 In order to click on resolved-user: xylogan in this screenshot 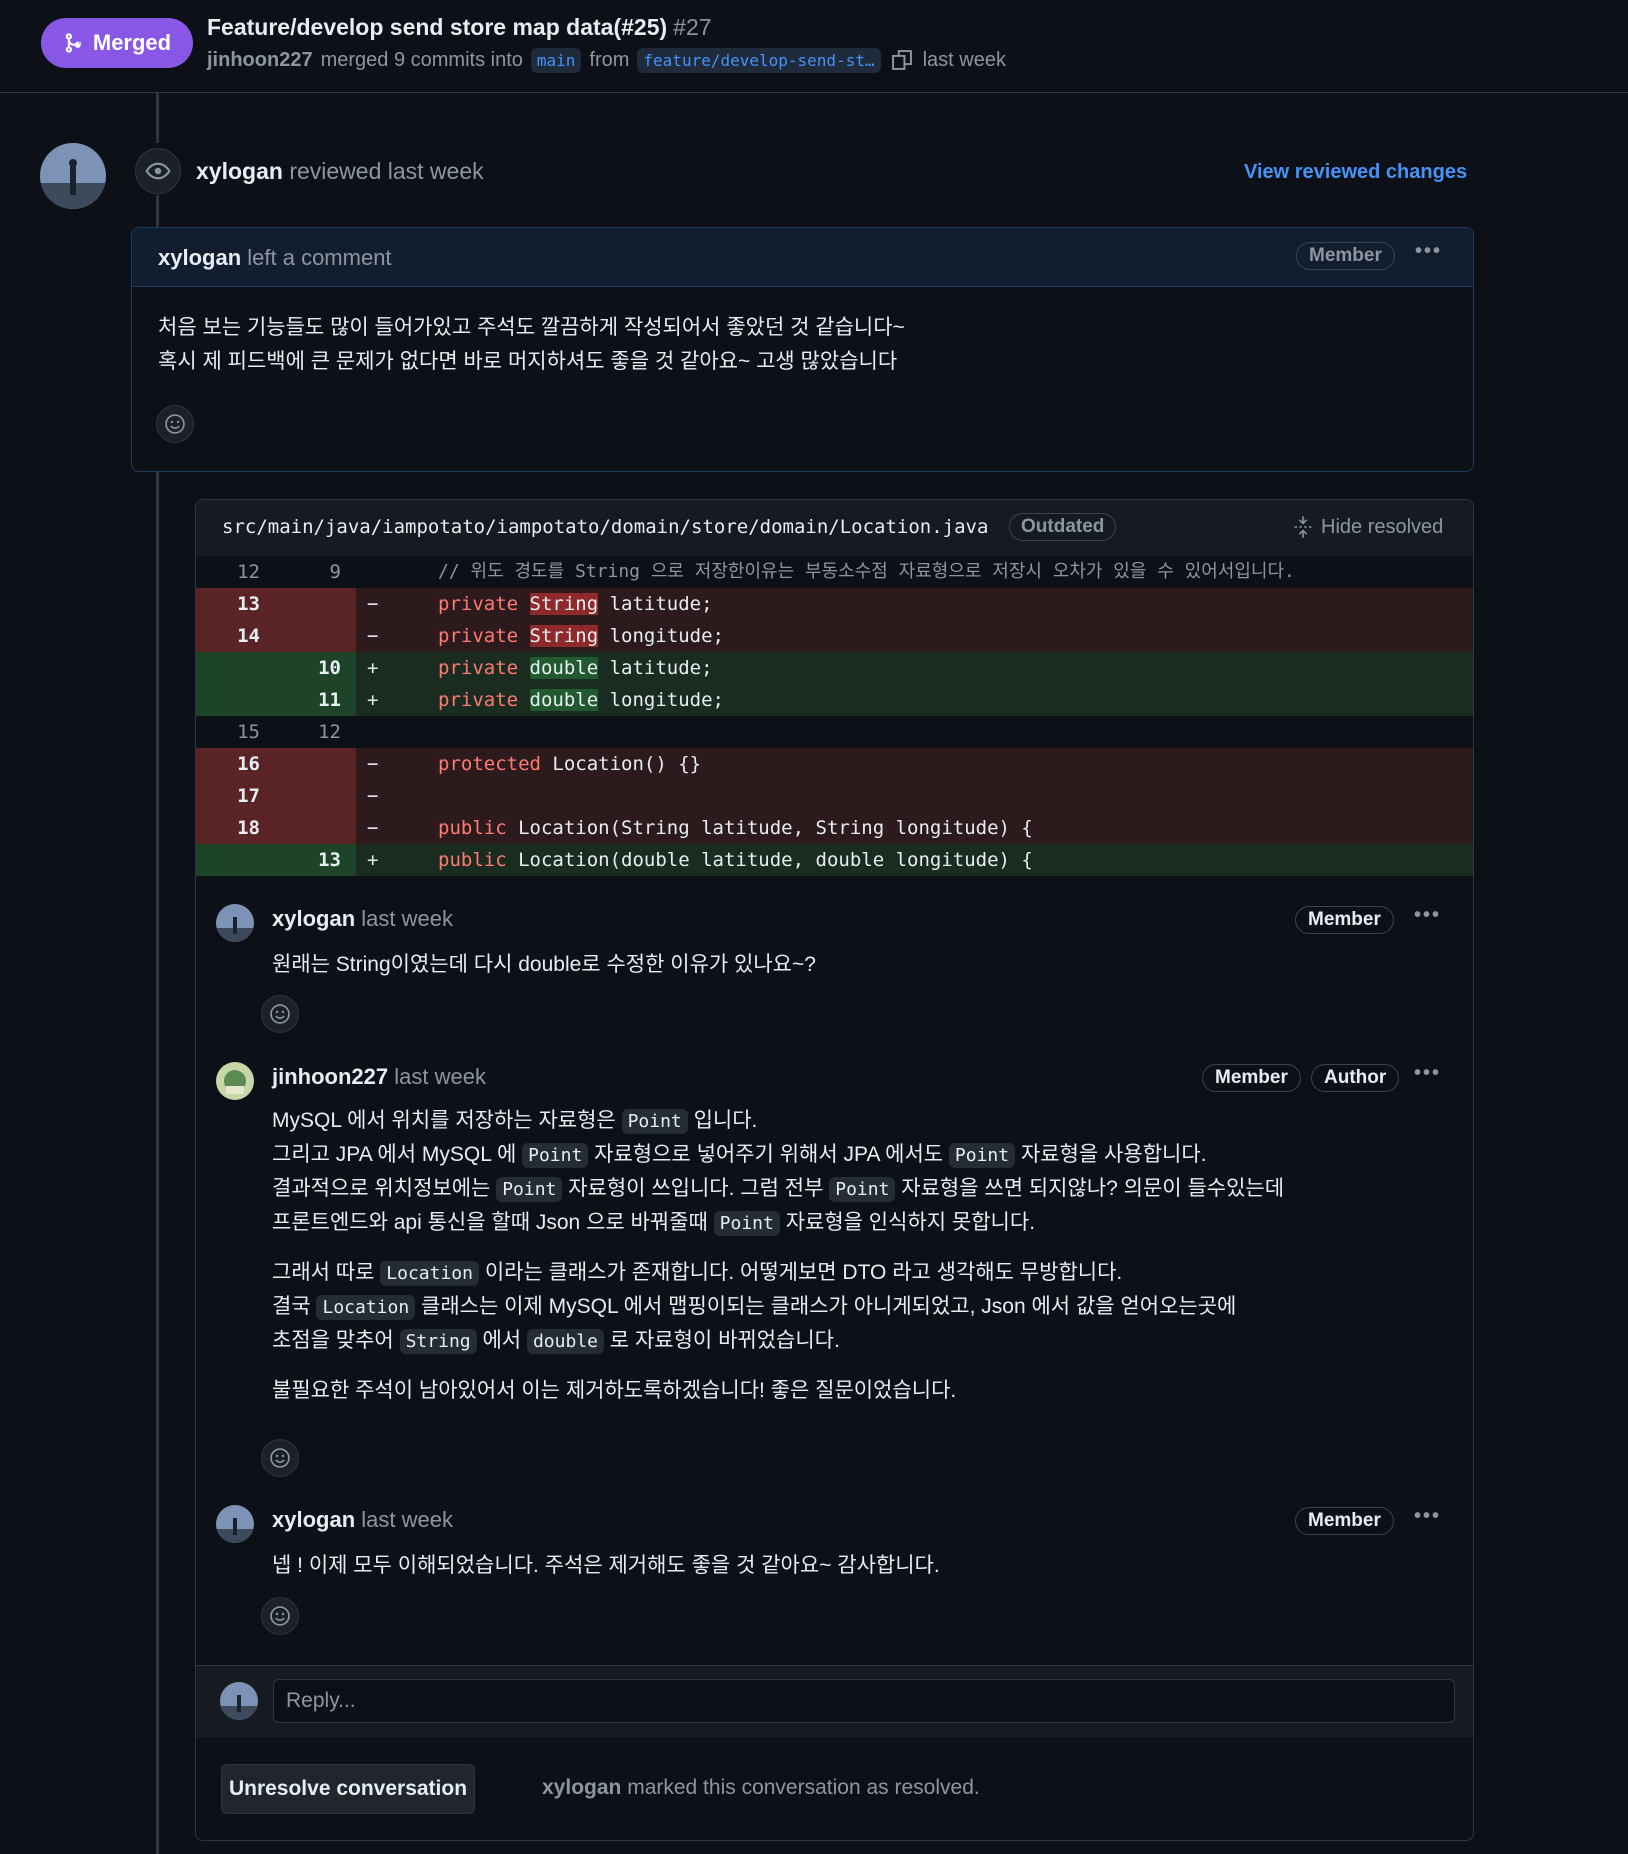, I will do `click(581, 1787)`.